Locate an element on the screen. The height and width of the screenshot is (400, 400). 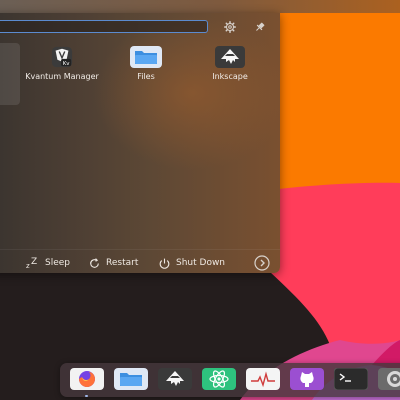
restart-icon is located at coordinates (94, 263).